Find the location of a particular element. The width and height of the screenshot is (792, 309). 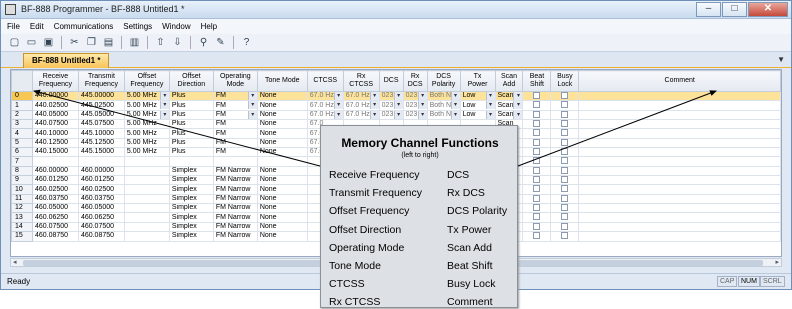

table-cell: 440.15000 is located at coordinates (55, 152).